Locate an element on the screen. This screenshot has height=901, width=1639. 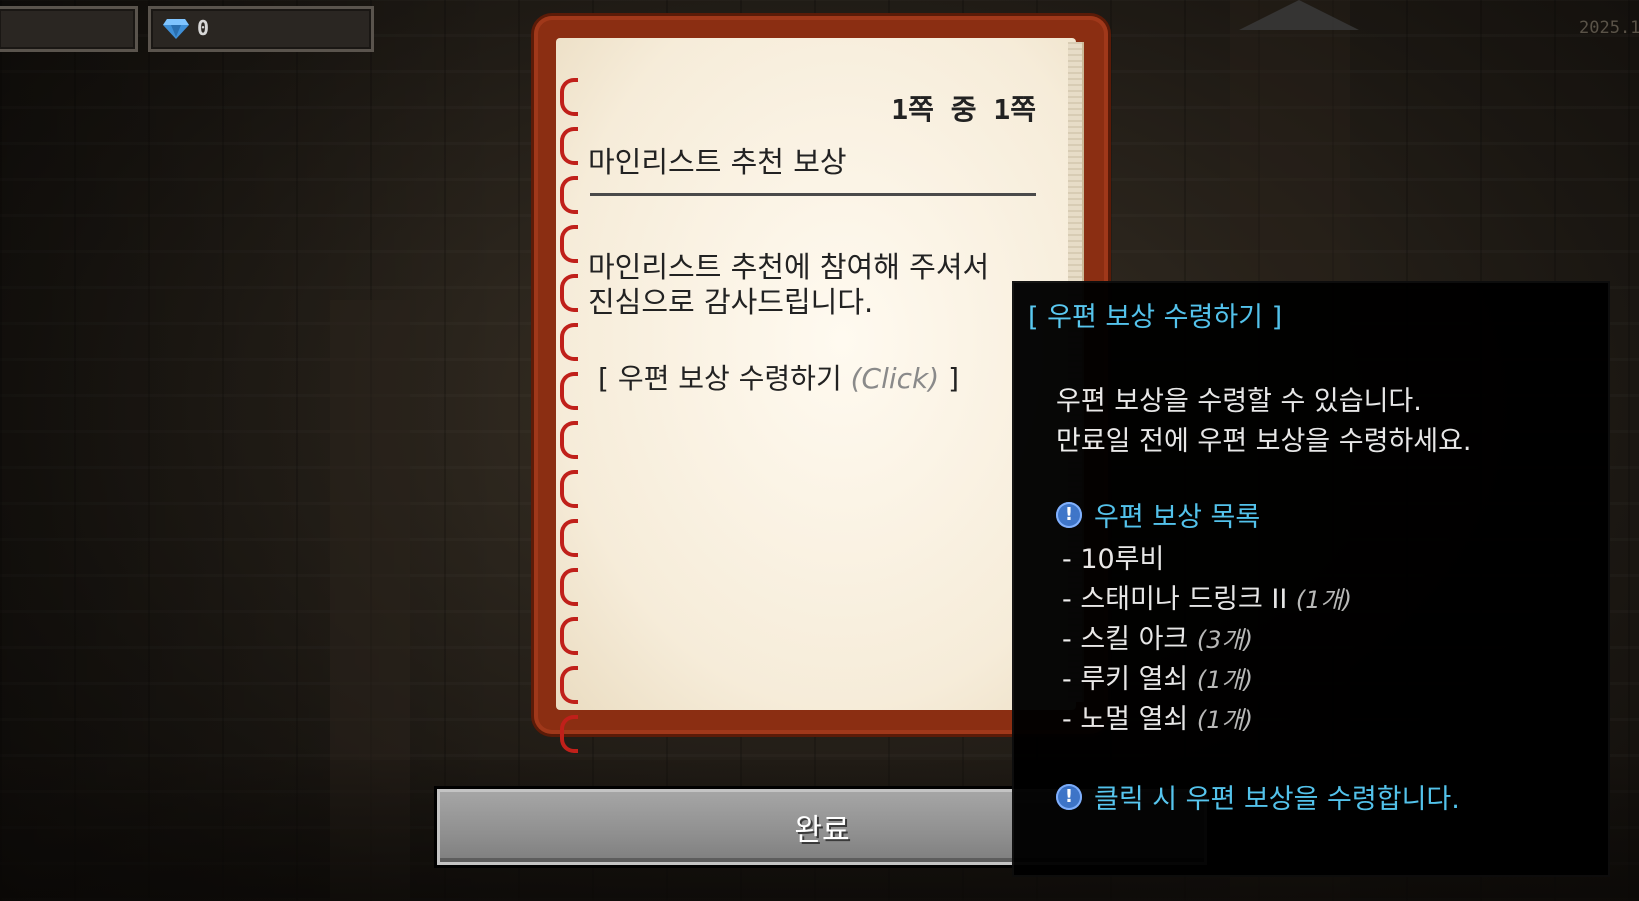
reward-item: - 스태미나 드링크 II (1개) is located at coordinates (1207, 596).